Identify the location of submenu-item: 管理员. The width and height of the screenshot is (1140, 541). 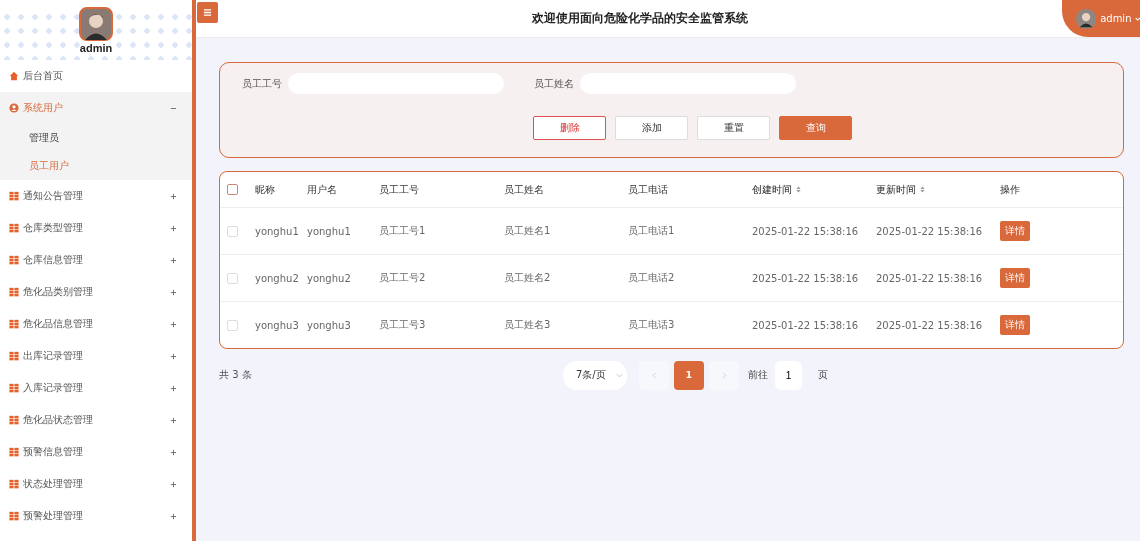
(96, 138).